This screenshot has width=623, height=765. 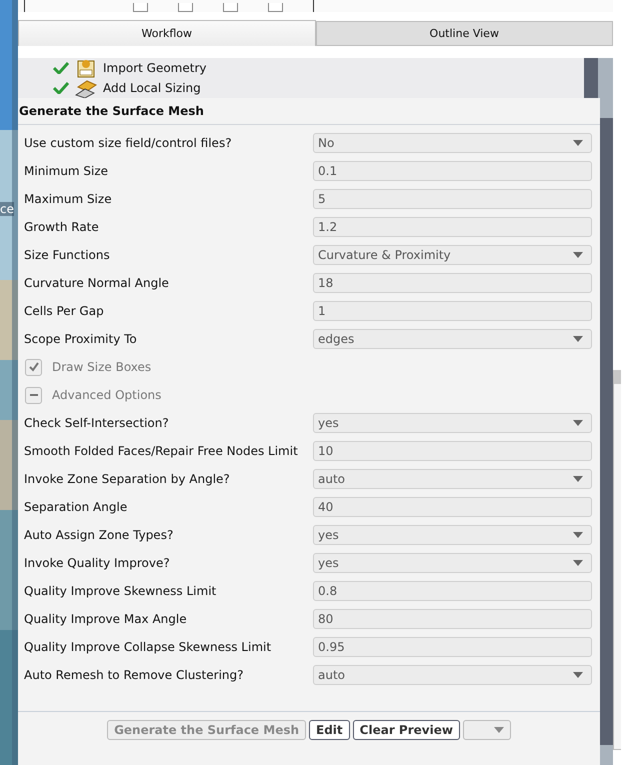 I want to click on action-button: Edit, so click(x=329, y=730).